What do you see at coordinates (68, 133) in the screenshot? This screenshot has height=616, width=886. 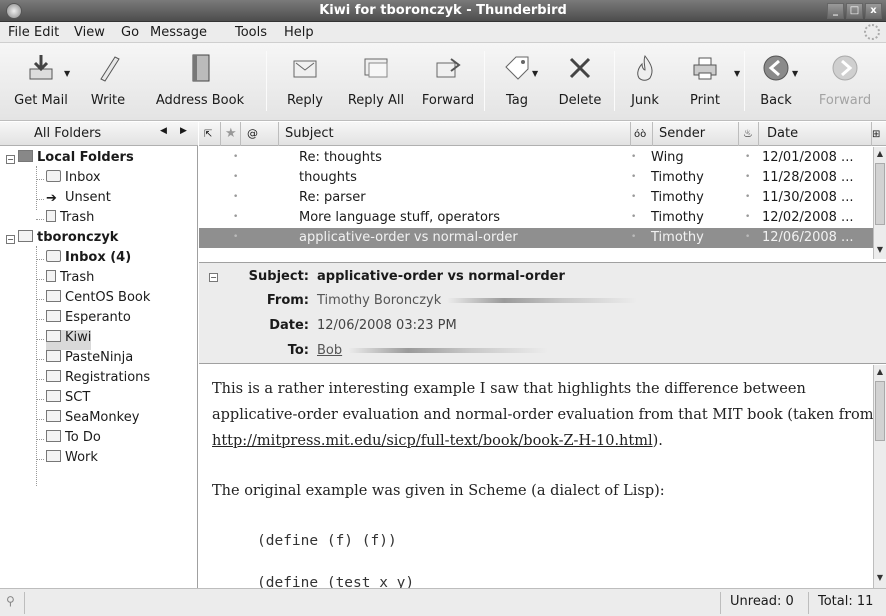 I see `folder-view-label: All Folders` at bounding box center [68, 133].